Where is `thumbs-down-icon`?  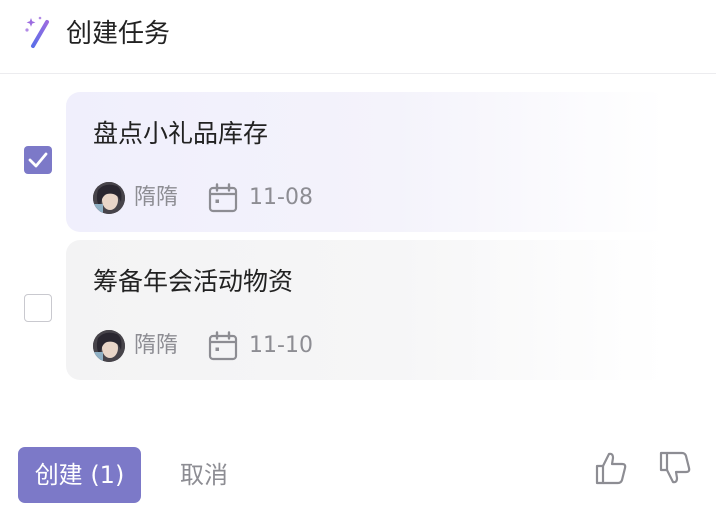
thumbs-down-icon is located at coordinates (675, 468).